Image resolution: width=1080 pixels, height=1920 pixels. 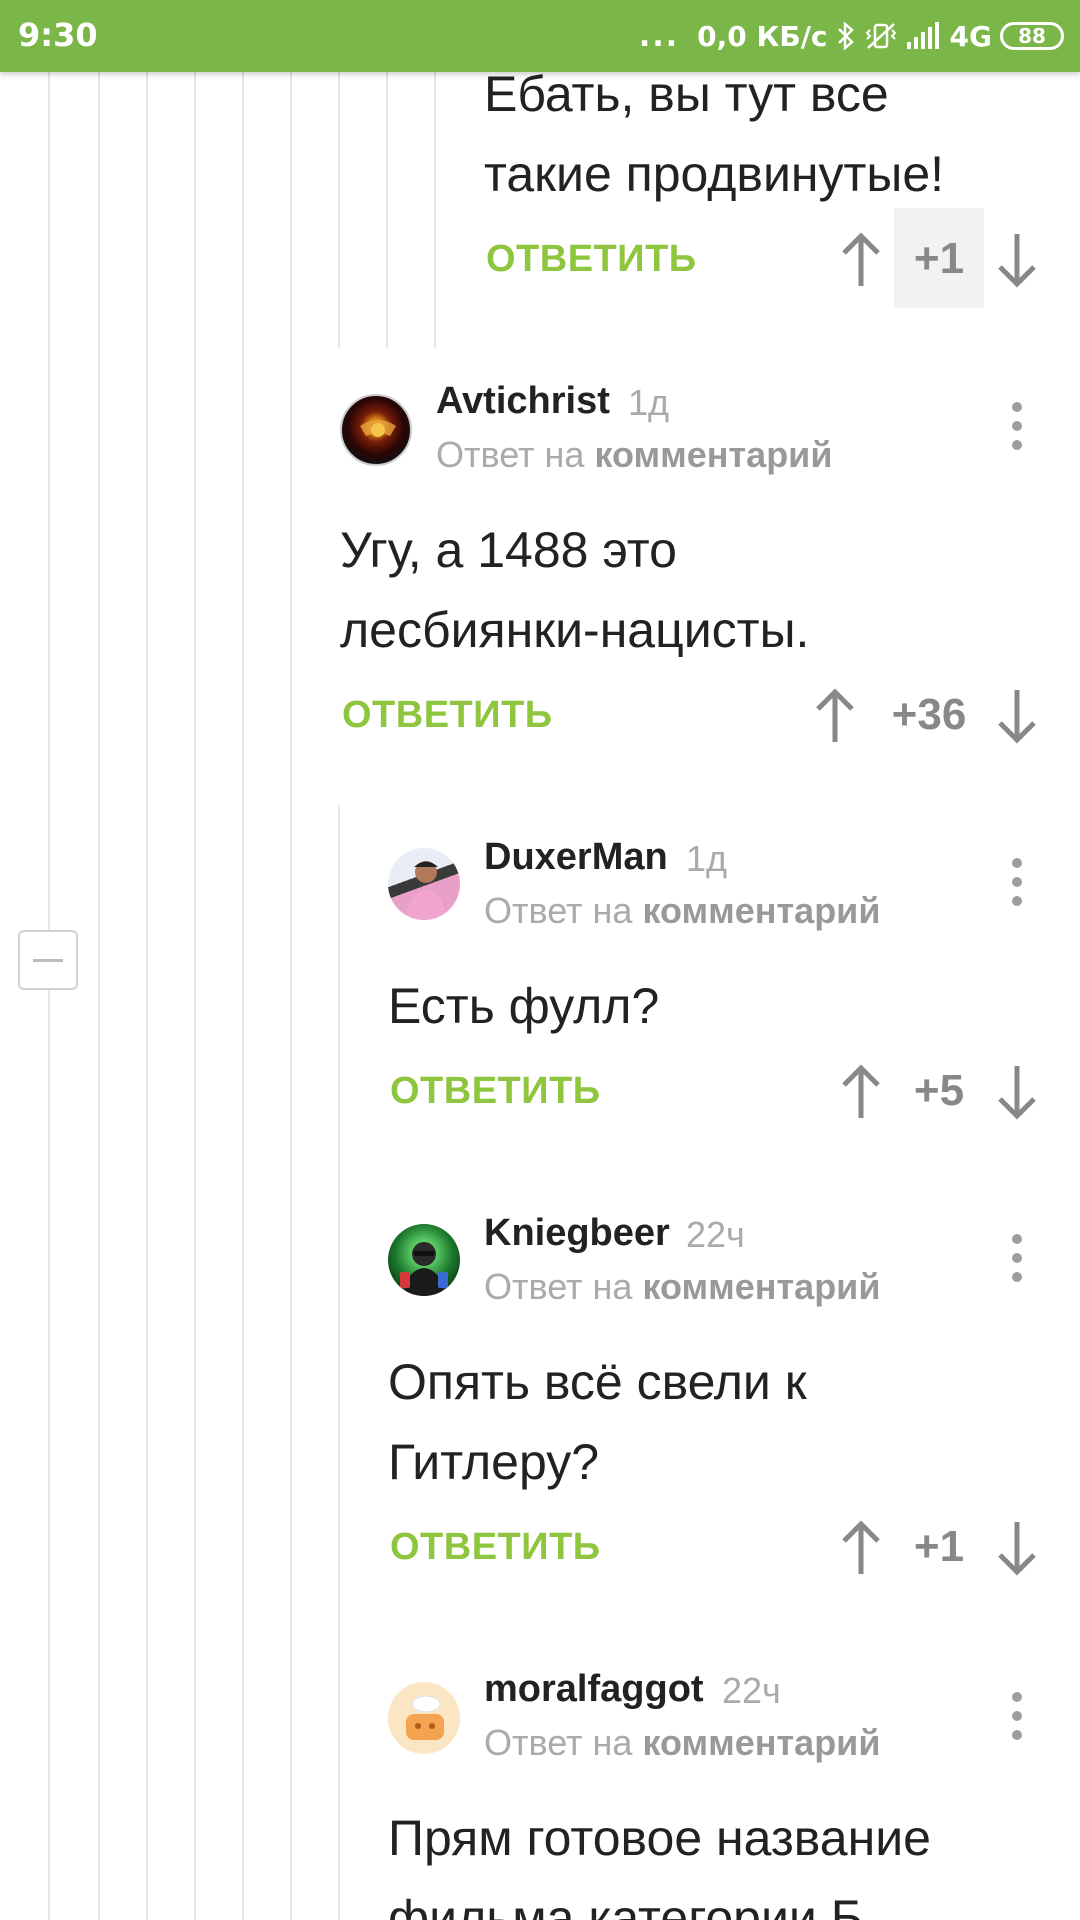 What do you see at coordinates (659, 1865) in the screenshot?
I see `comment-text: Прям готовое название фильма категории Б` at bounding box center [659, 1865].